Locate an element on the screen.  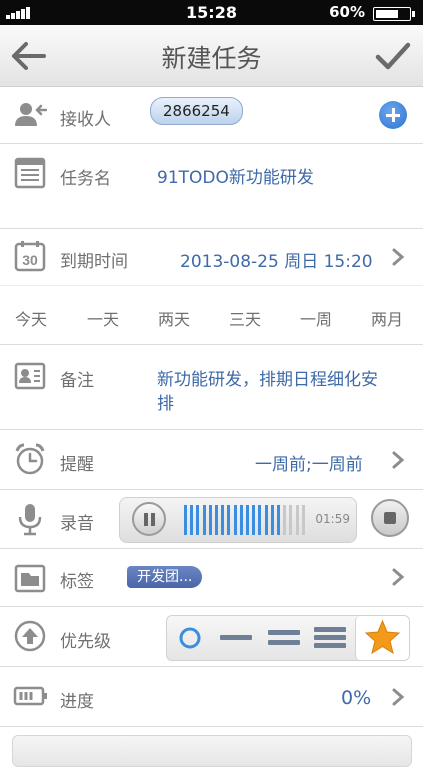
due-date-value: 2013-08-25 周日 15:20 is located at coordinates (276, 259).